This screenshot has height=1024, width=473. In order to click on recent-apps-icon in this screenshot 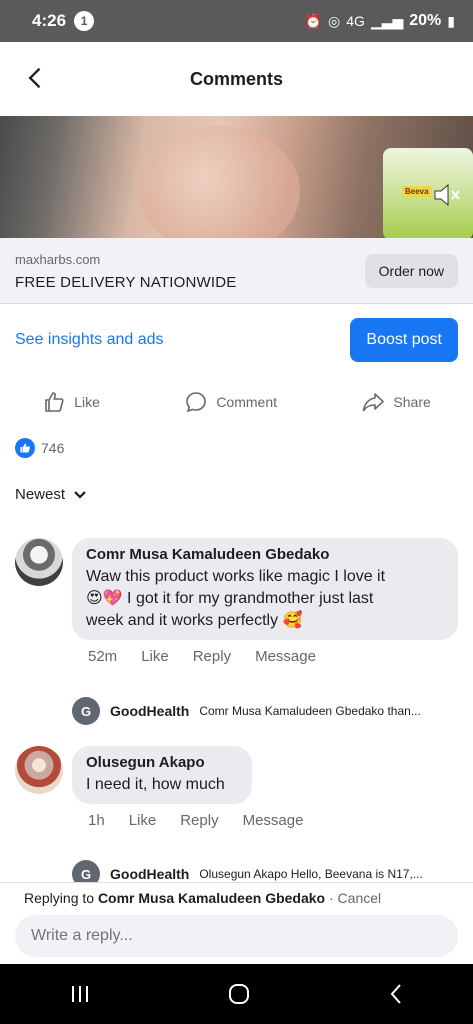, I will do `click(80, 994)`.